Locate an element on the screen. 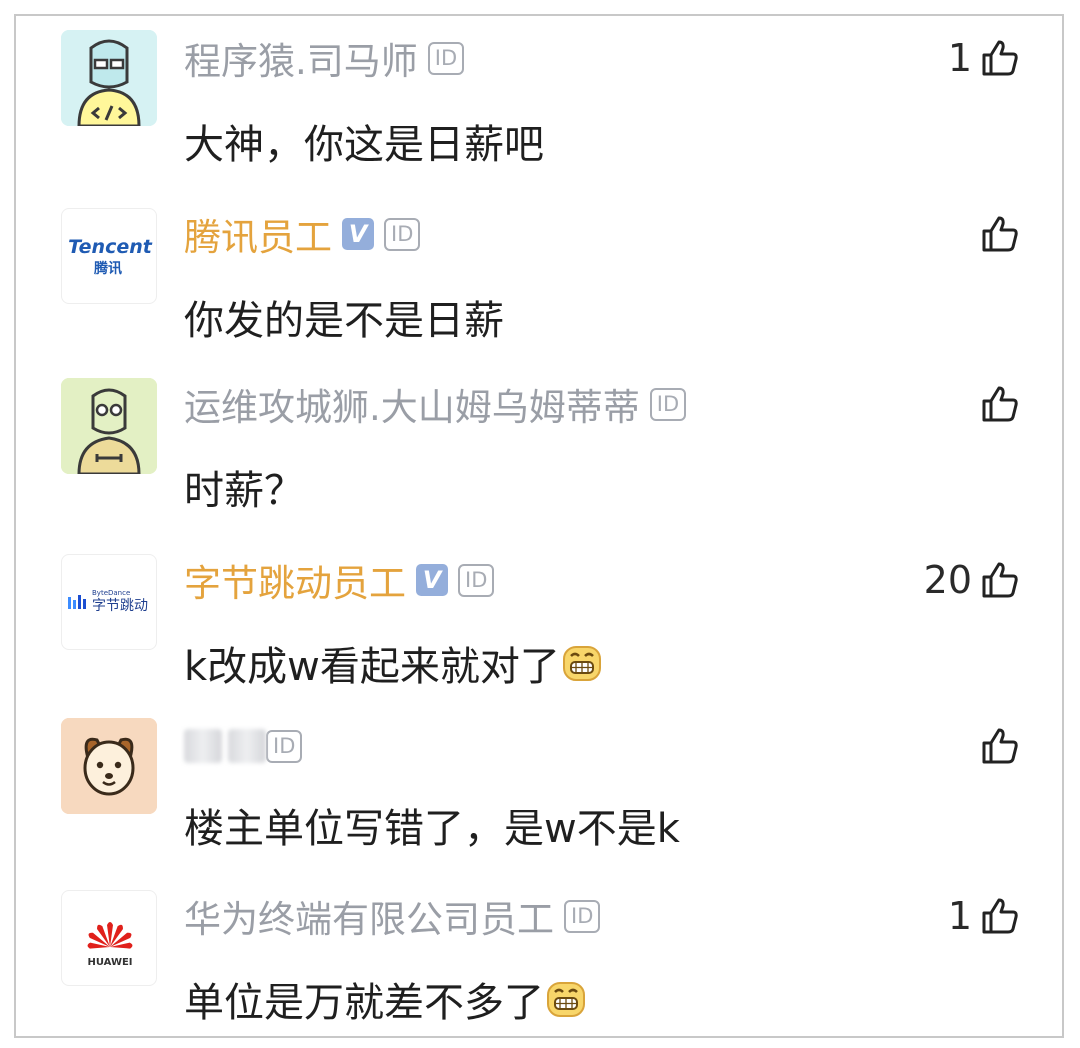  ops-engineer-avatar-icon is located at coordinates (109, 426).